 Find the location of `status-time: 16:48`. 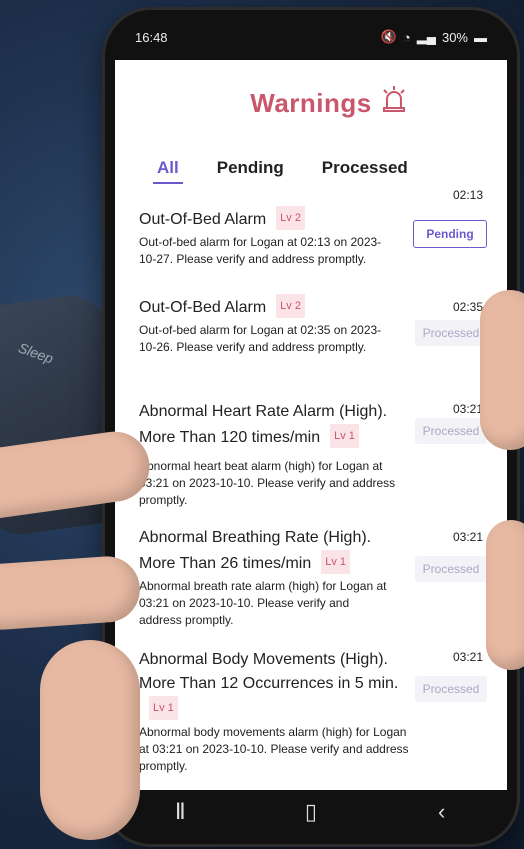

status-time: 16:48 is located at coordinates (151, 37).